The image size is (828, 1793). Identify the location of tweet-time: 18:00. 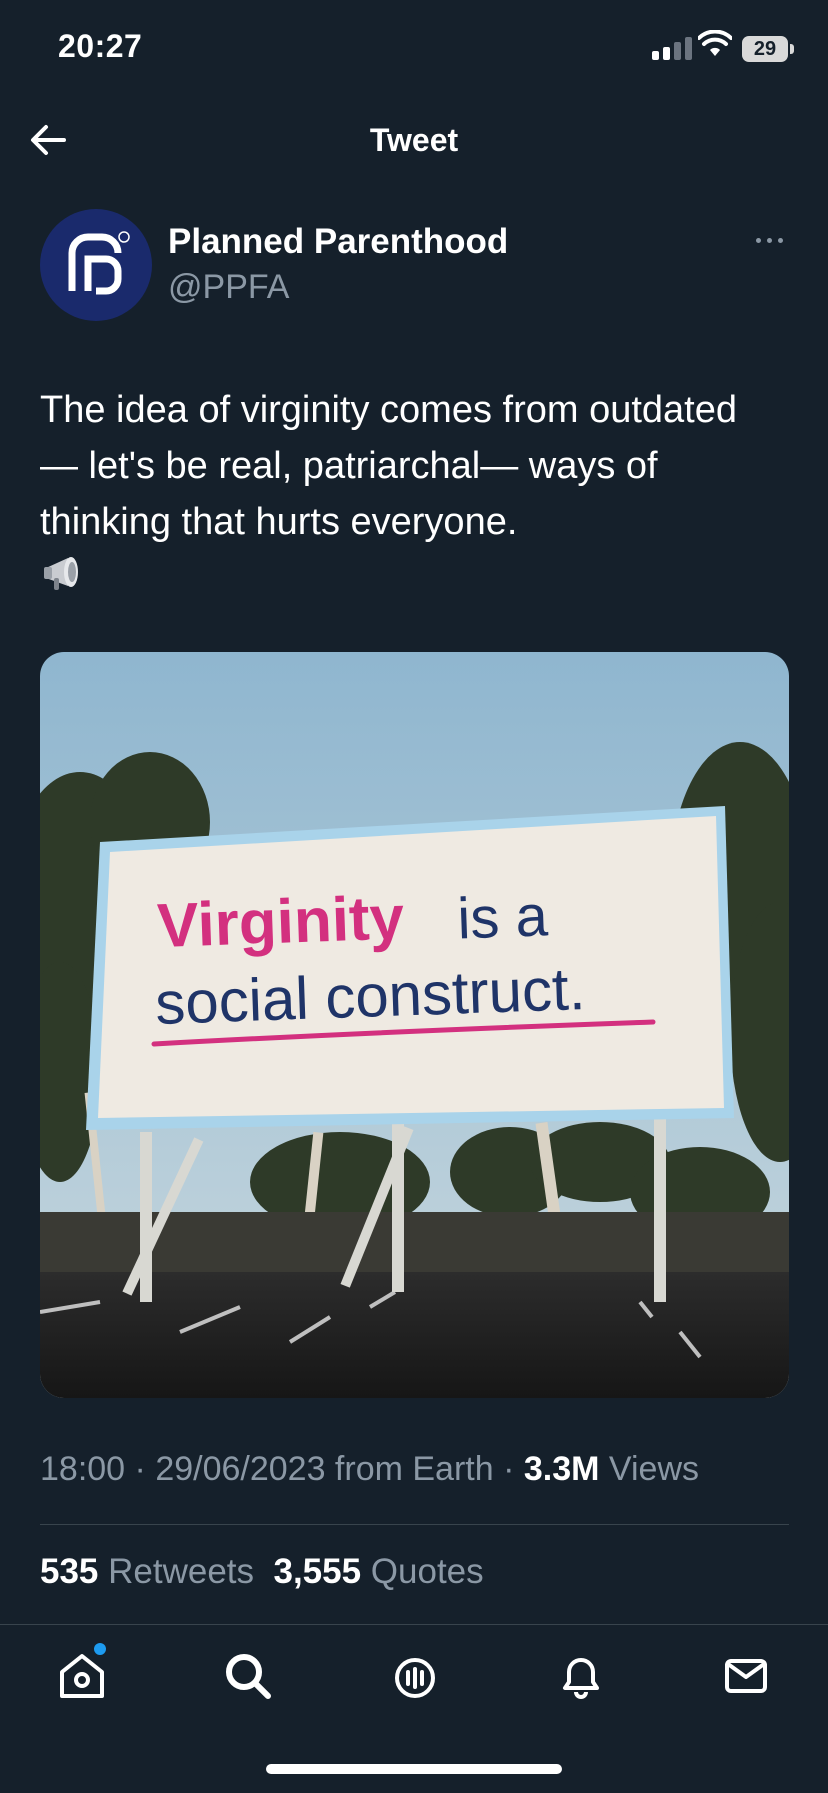
(83, 1469).